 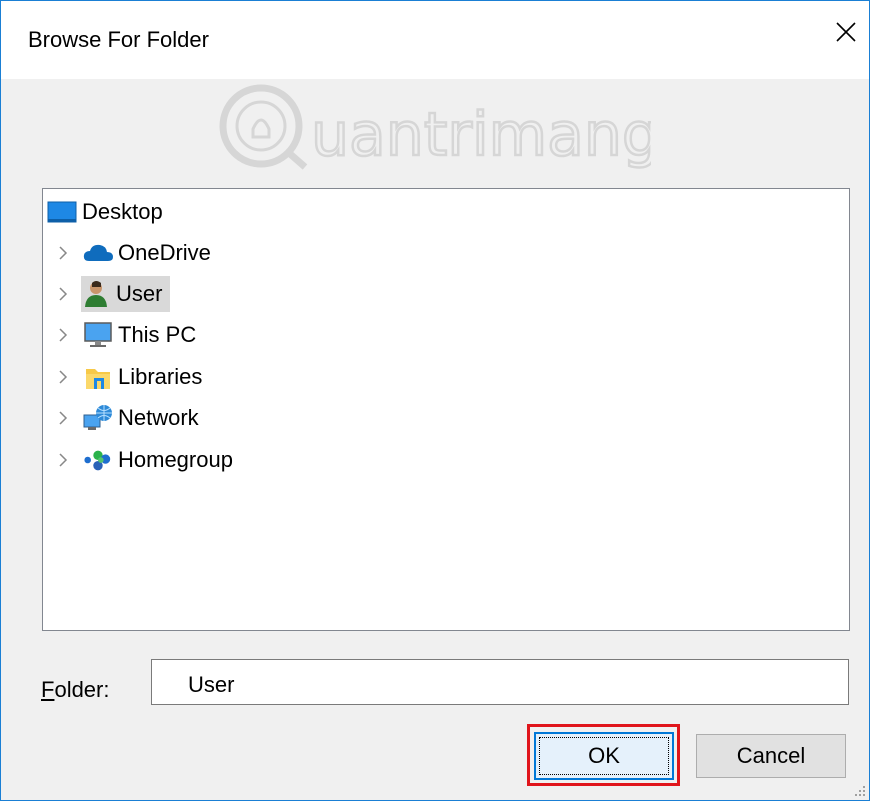 I want to click on onedrive-icon, so click(x=98, y=253).